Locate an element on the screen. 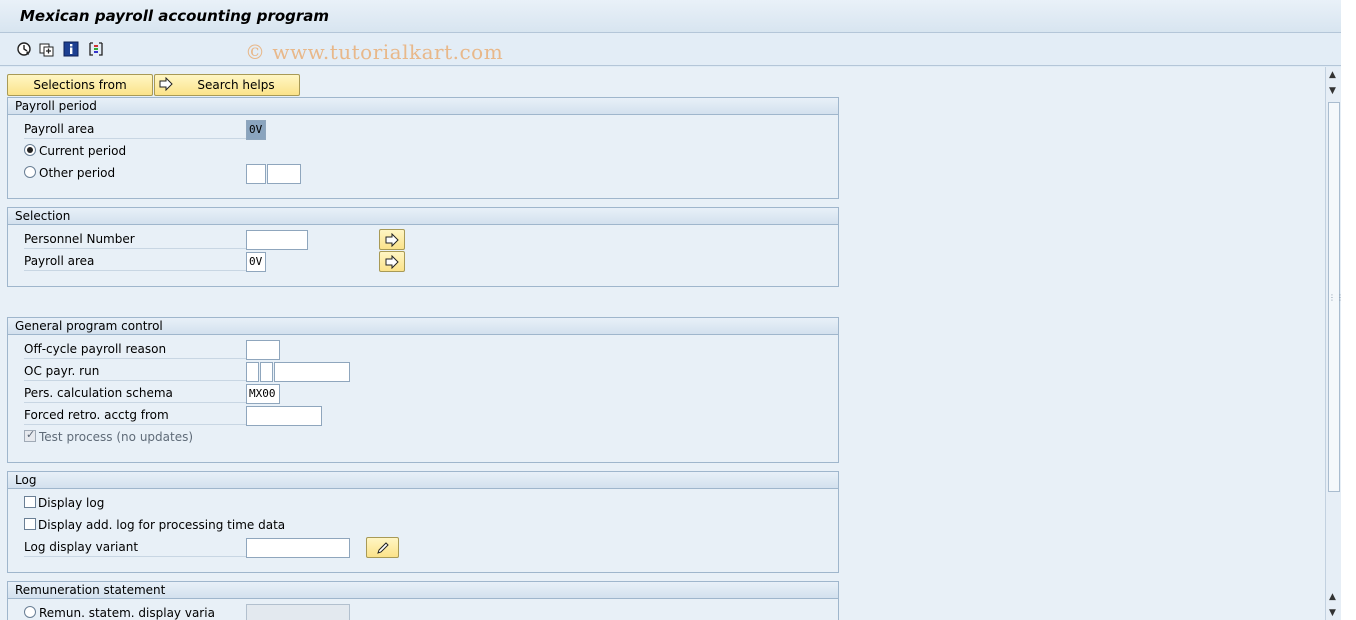 Image resolution: width=1356 pixels, height=620 pixels. selection-title: Selection is located at coordinates (423, 216).